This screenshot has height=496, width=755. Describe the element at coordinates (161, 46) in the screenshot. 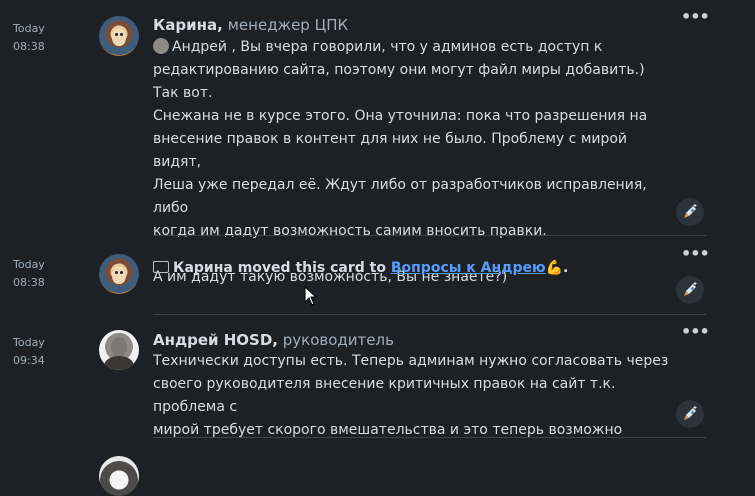

I see `mention-avatar` at that location.